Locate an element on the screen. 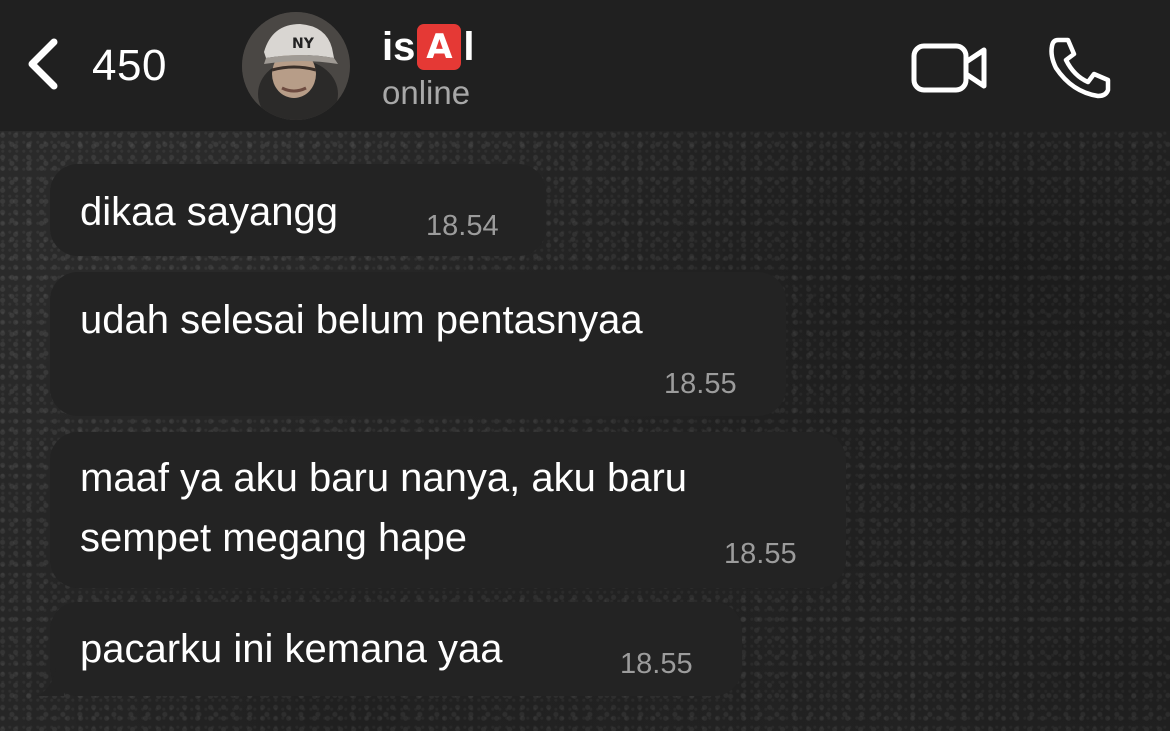 The width and height of the screenshot is (1170, 731). message-bubble: dikaa sayangg 18.54 is located at coordinates (298, 210).